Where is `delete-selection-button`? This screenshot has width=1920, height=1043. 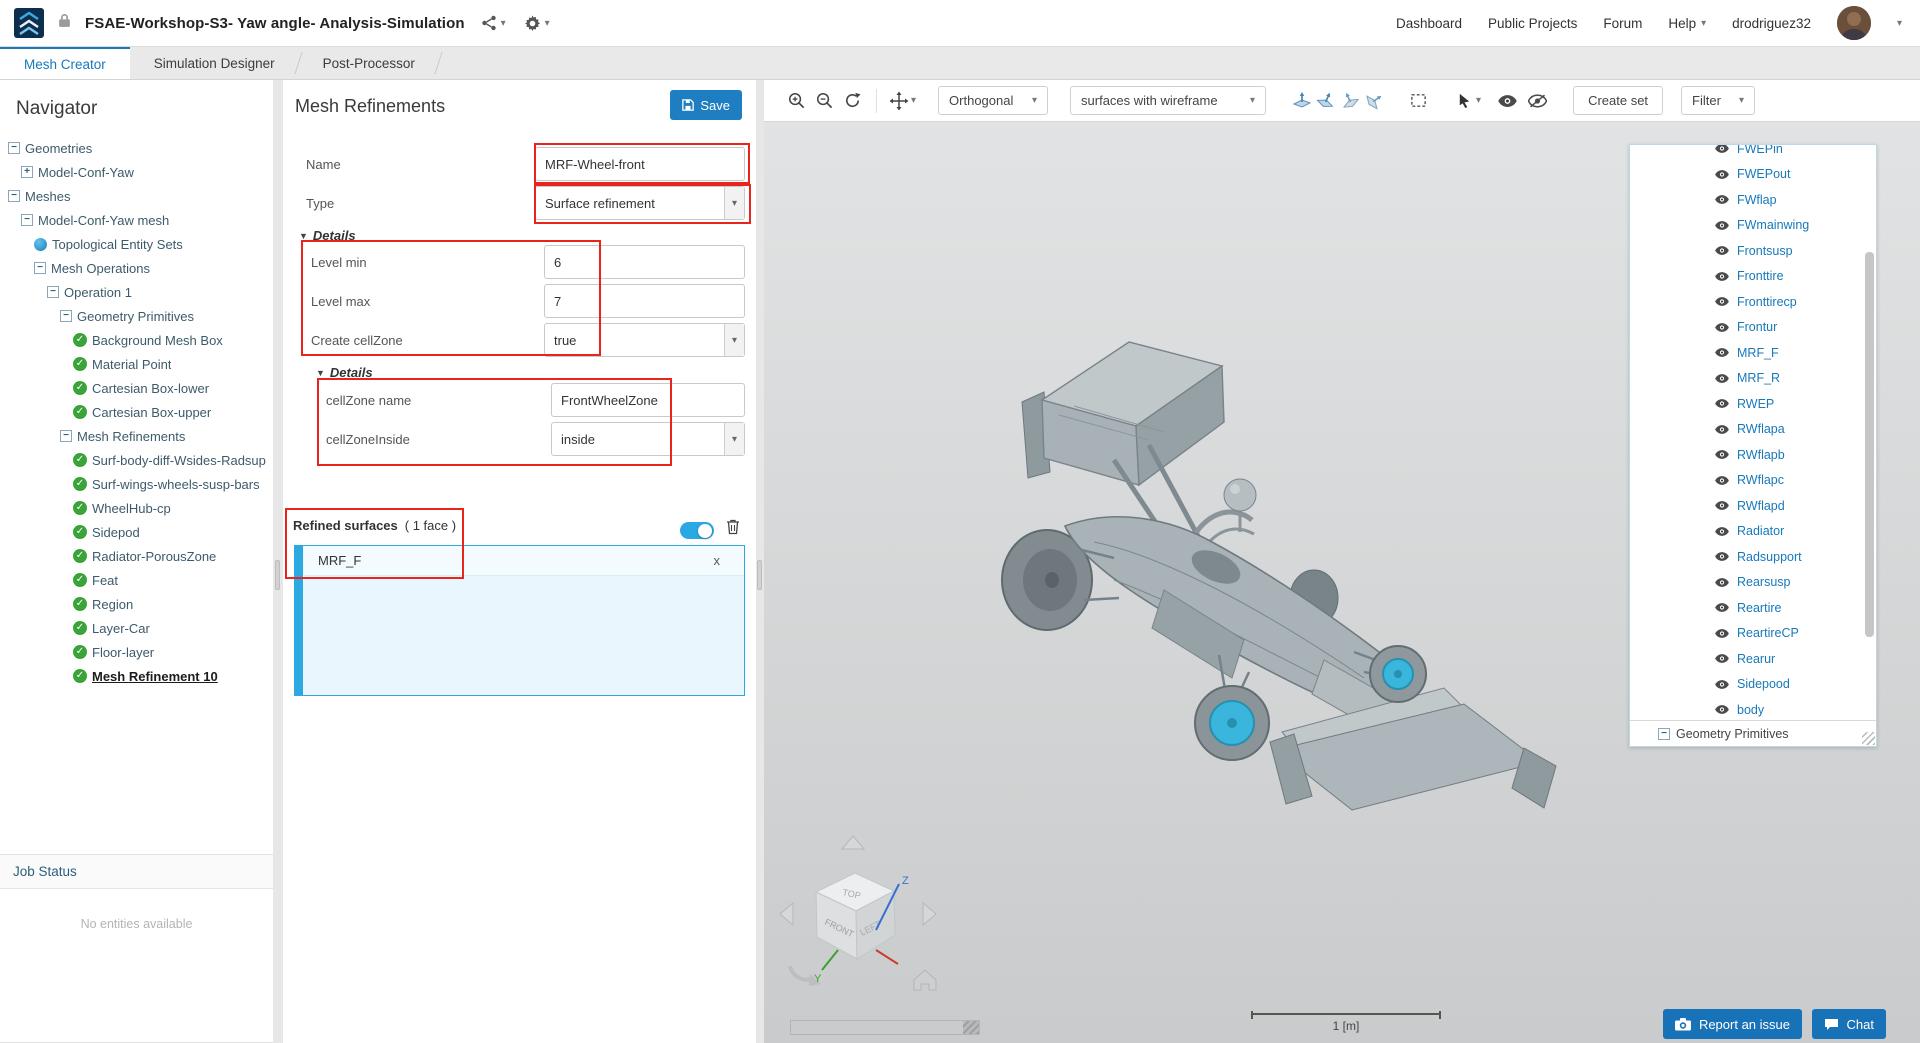
delete-selection-button is located at coordinates (733, 529).